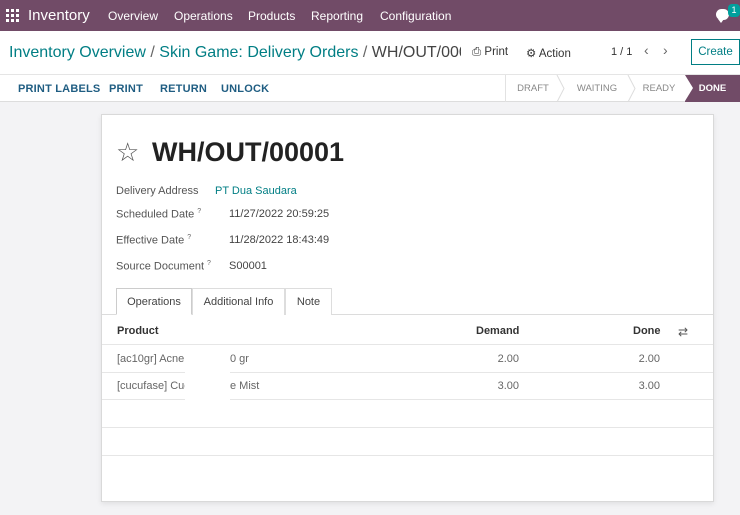  Describe the element at coordinates (665, 50) in the screenshot. I see `pager-next-icon: ›` at that location.